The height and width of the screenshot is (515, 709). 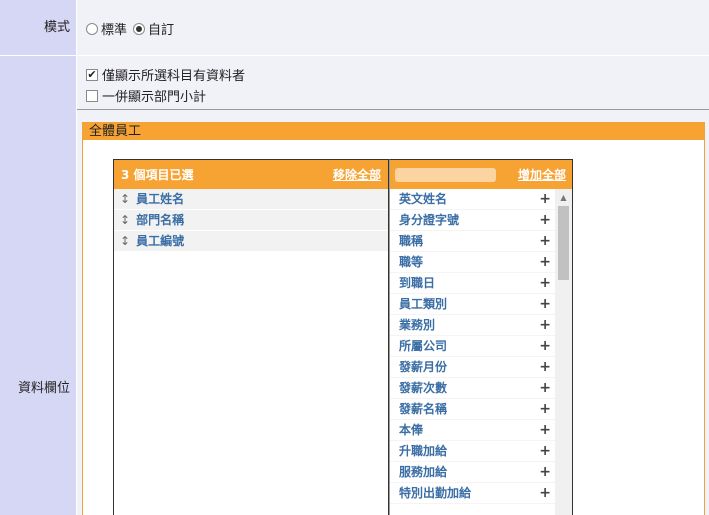 I want to click on available-item-label: 發薪名稱, so click(x=423, y=409).